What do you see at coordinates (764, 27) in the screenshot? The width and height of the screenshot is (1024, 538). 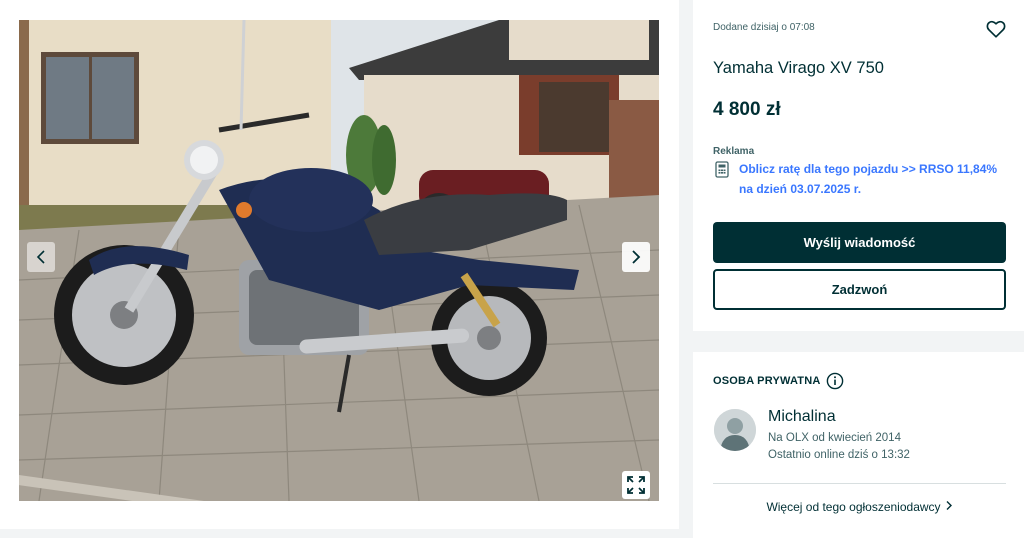 I see `added-date: Dodane dzisiaj o 07:08` at bounding box center [764, 27].